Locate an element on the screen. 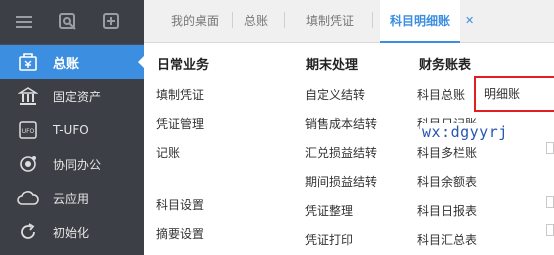 This screenshot has width=554, height=255. link-subject-balance-sheet: 科目余额表 is located at coordinates (447, 181).